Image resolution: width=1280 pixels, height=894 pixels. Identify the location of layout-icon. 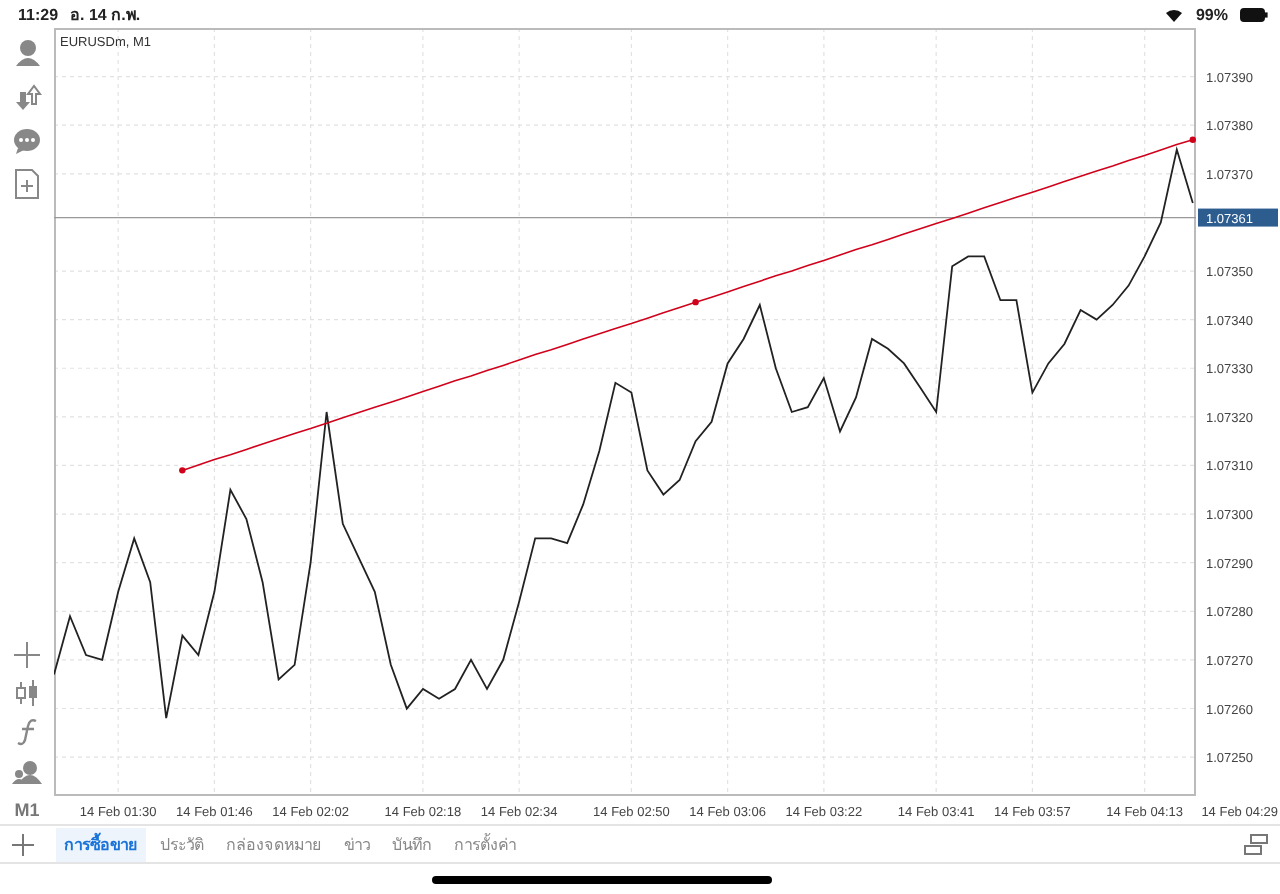
(1256, 844).